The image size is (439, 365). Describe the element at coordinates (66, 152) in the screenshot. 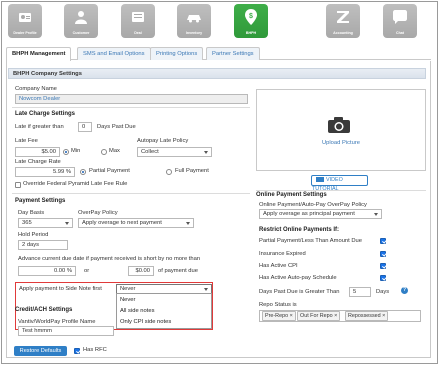

I see `min-radio` at that location.